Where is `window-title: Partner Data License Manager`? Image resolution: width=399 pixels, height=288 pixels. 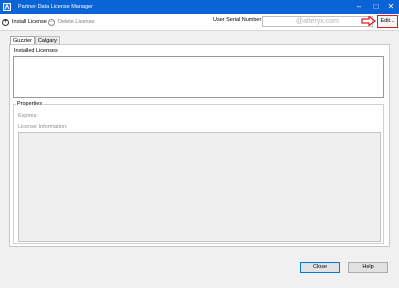 window-title: Partner Data License Manager is located at coordinates (55, 7).